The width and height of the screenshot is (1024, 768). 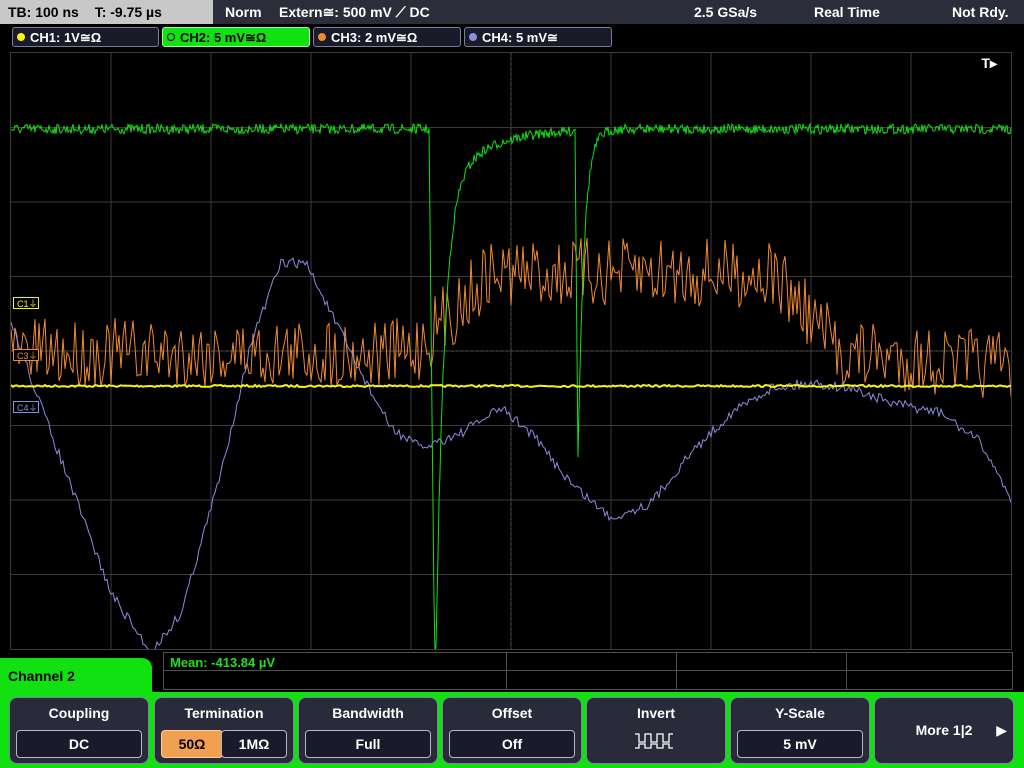 What do you see at coordinates (368, 744) in the screenshot?
I see `bandwidth-value: Full` at bounding box center [368, 744].